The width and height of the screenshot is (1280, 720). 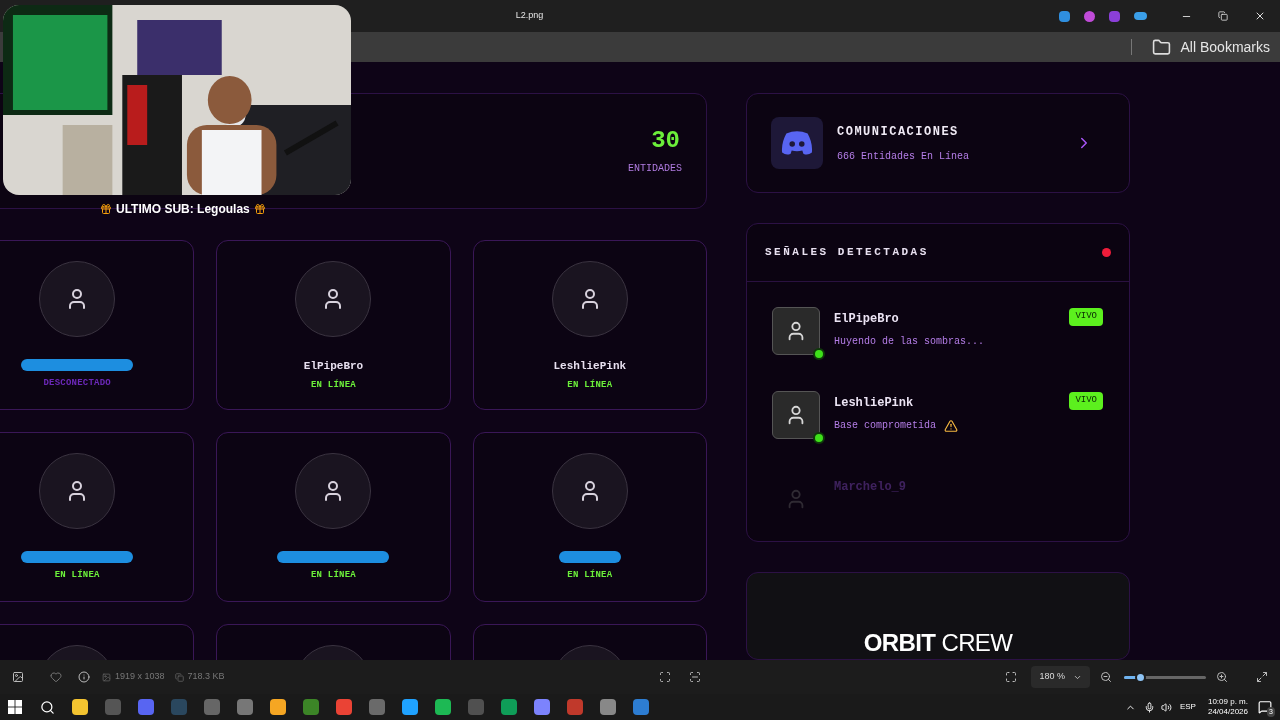 What do you see at coordinates (797, 143) in the screenshot?
I see `gamepad-logo-icon` at bounding box center [797, 143].